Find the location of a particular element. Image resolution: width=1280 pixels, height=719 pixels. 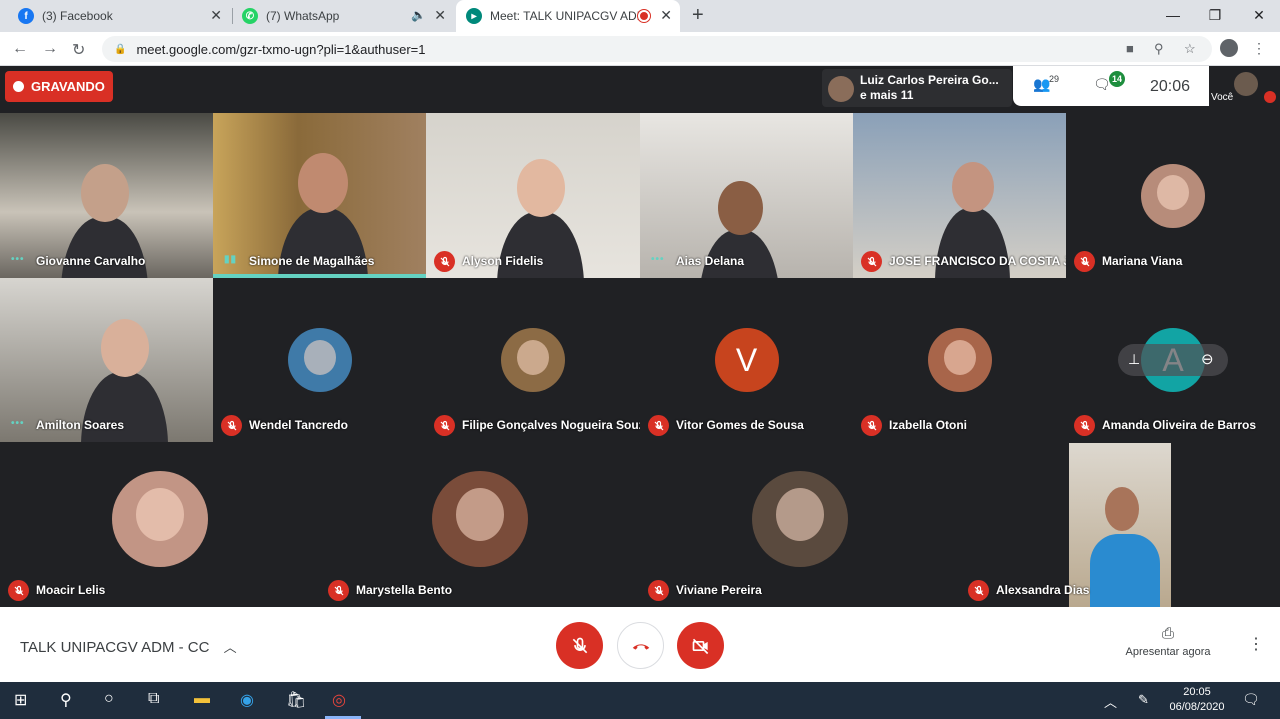

meeting-details-button: TALK UNIPACGV ADM - CC ︿ is located at coordinates (128, 646).